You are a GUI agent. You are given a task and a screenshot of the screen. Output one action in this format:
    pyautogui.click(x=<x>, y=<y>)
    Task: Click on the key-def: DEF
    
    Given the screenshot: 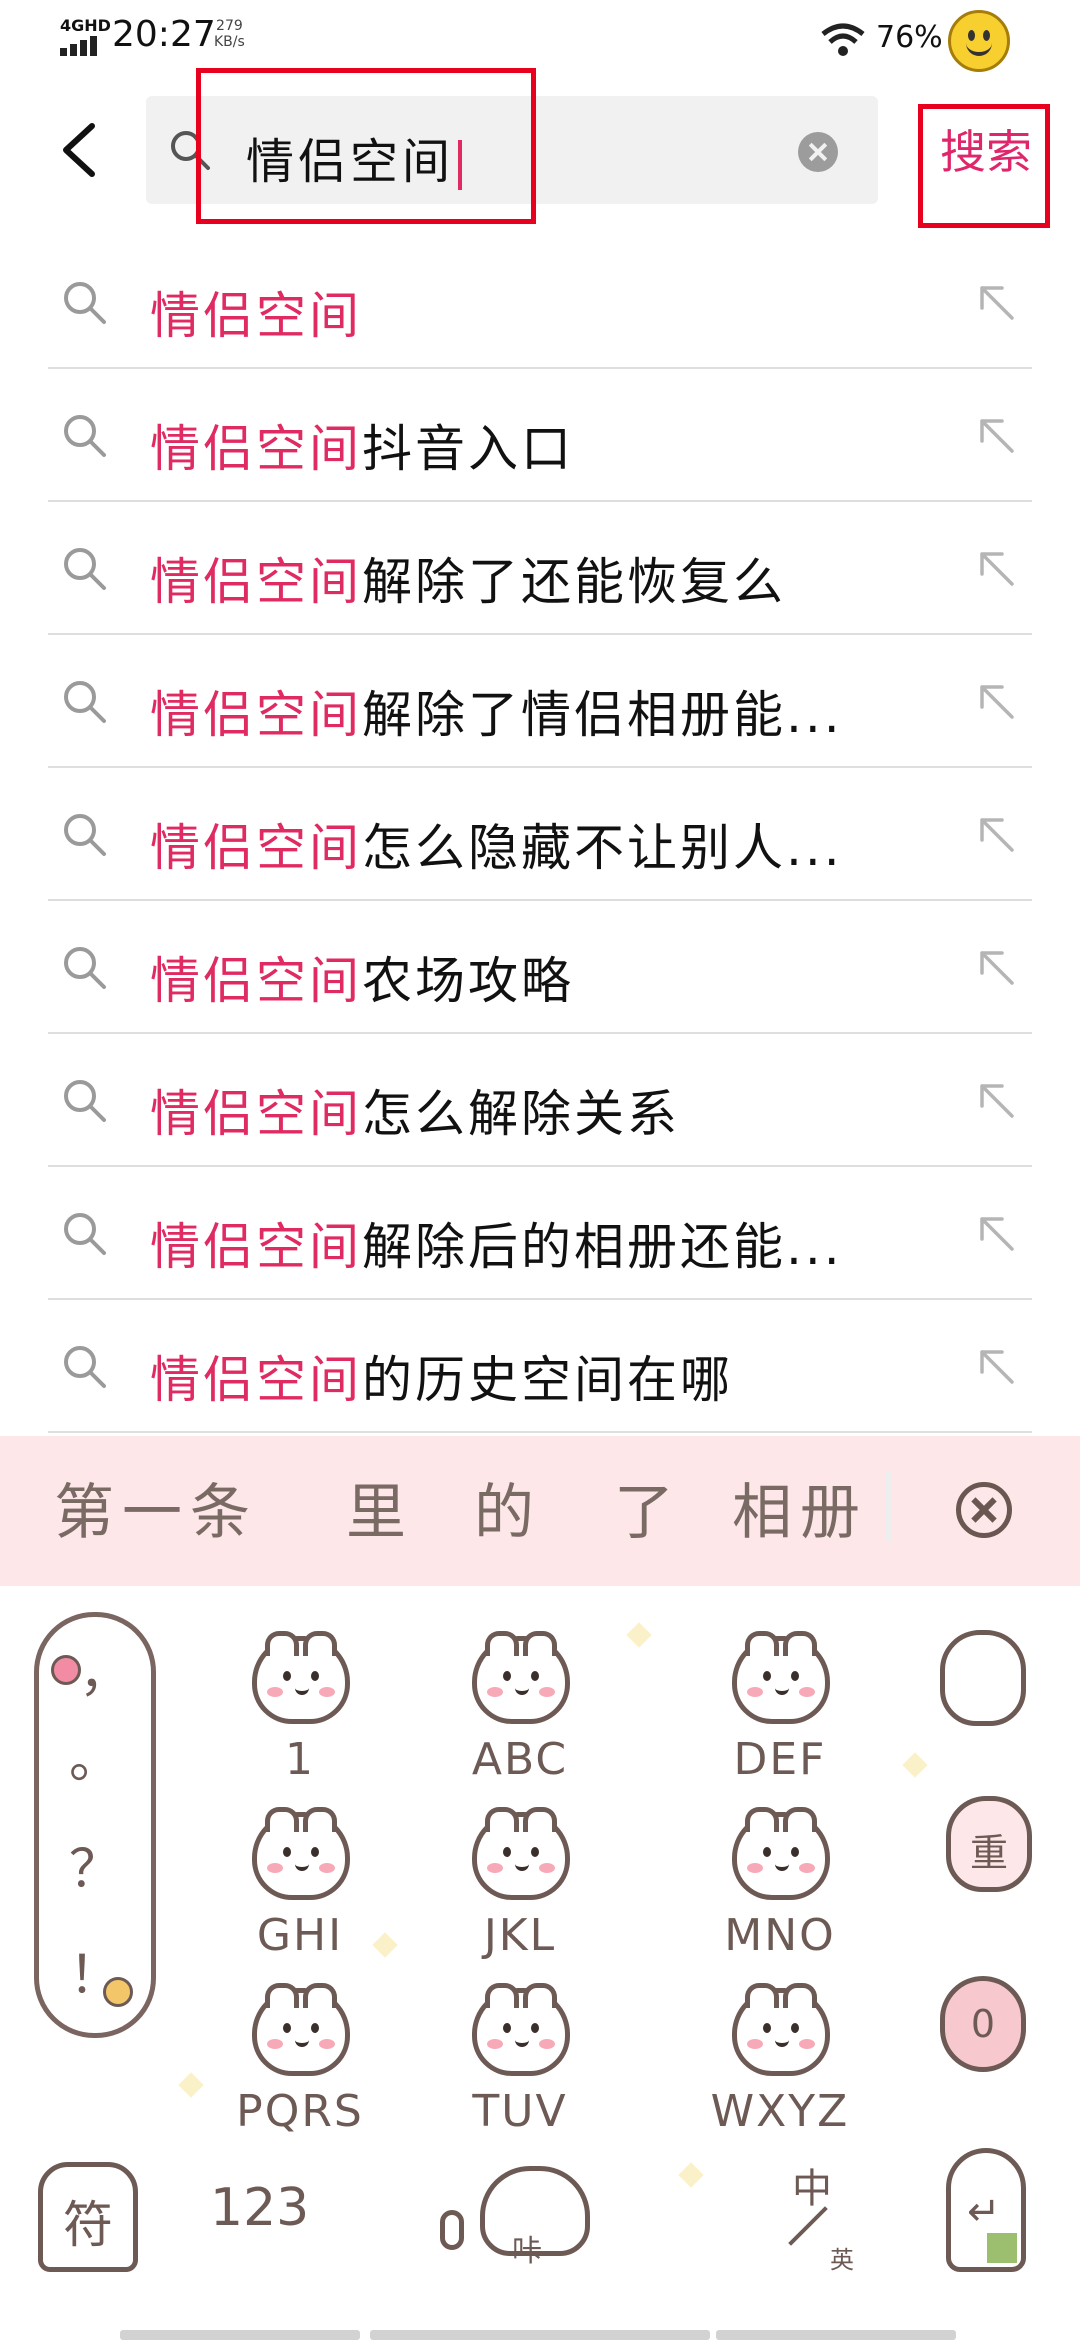 What is the action you would take?
    pyautogui.click(x=780, y=1718)
    